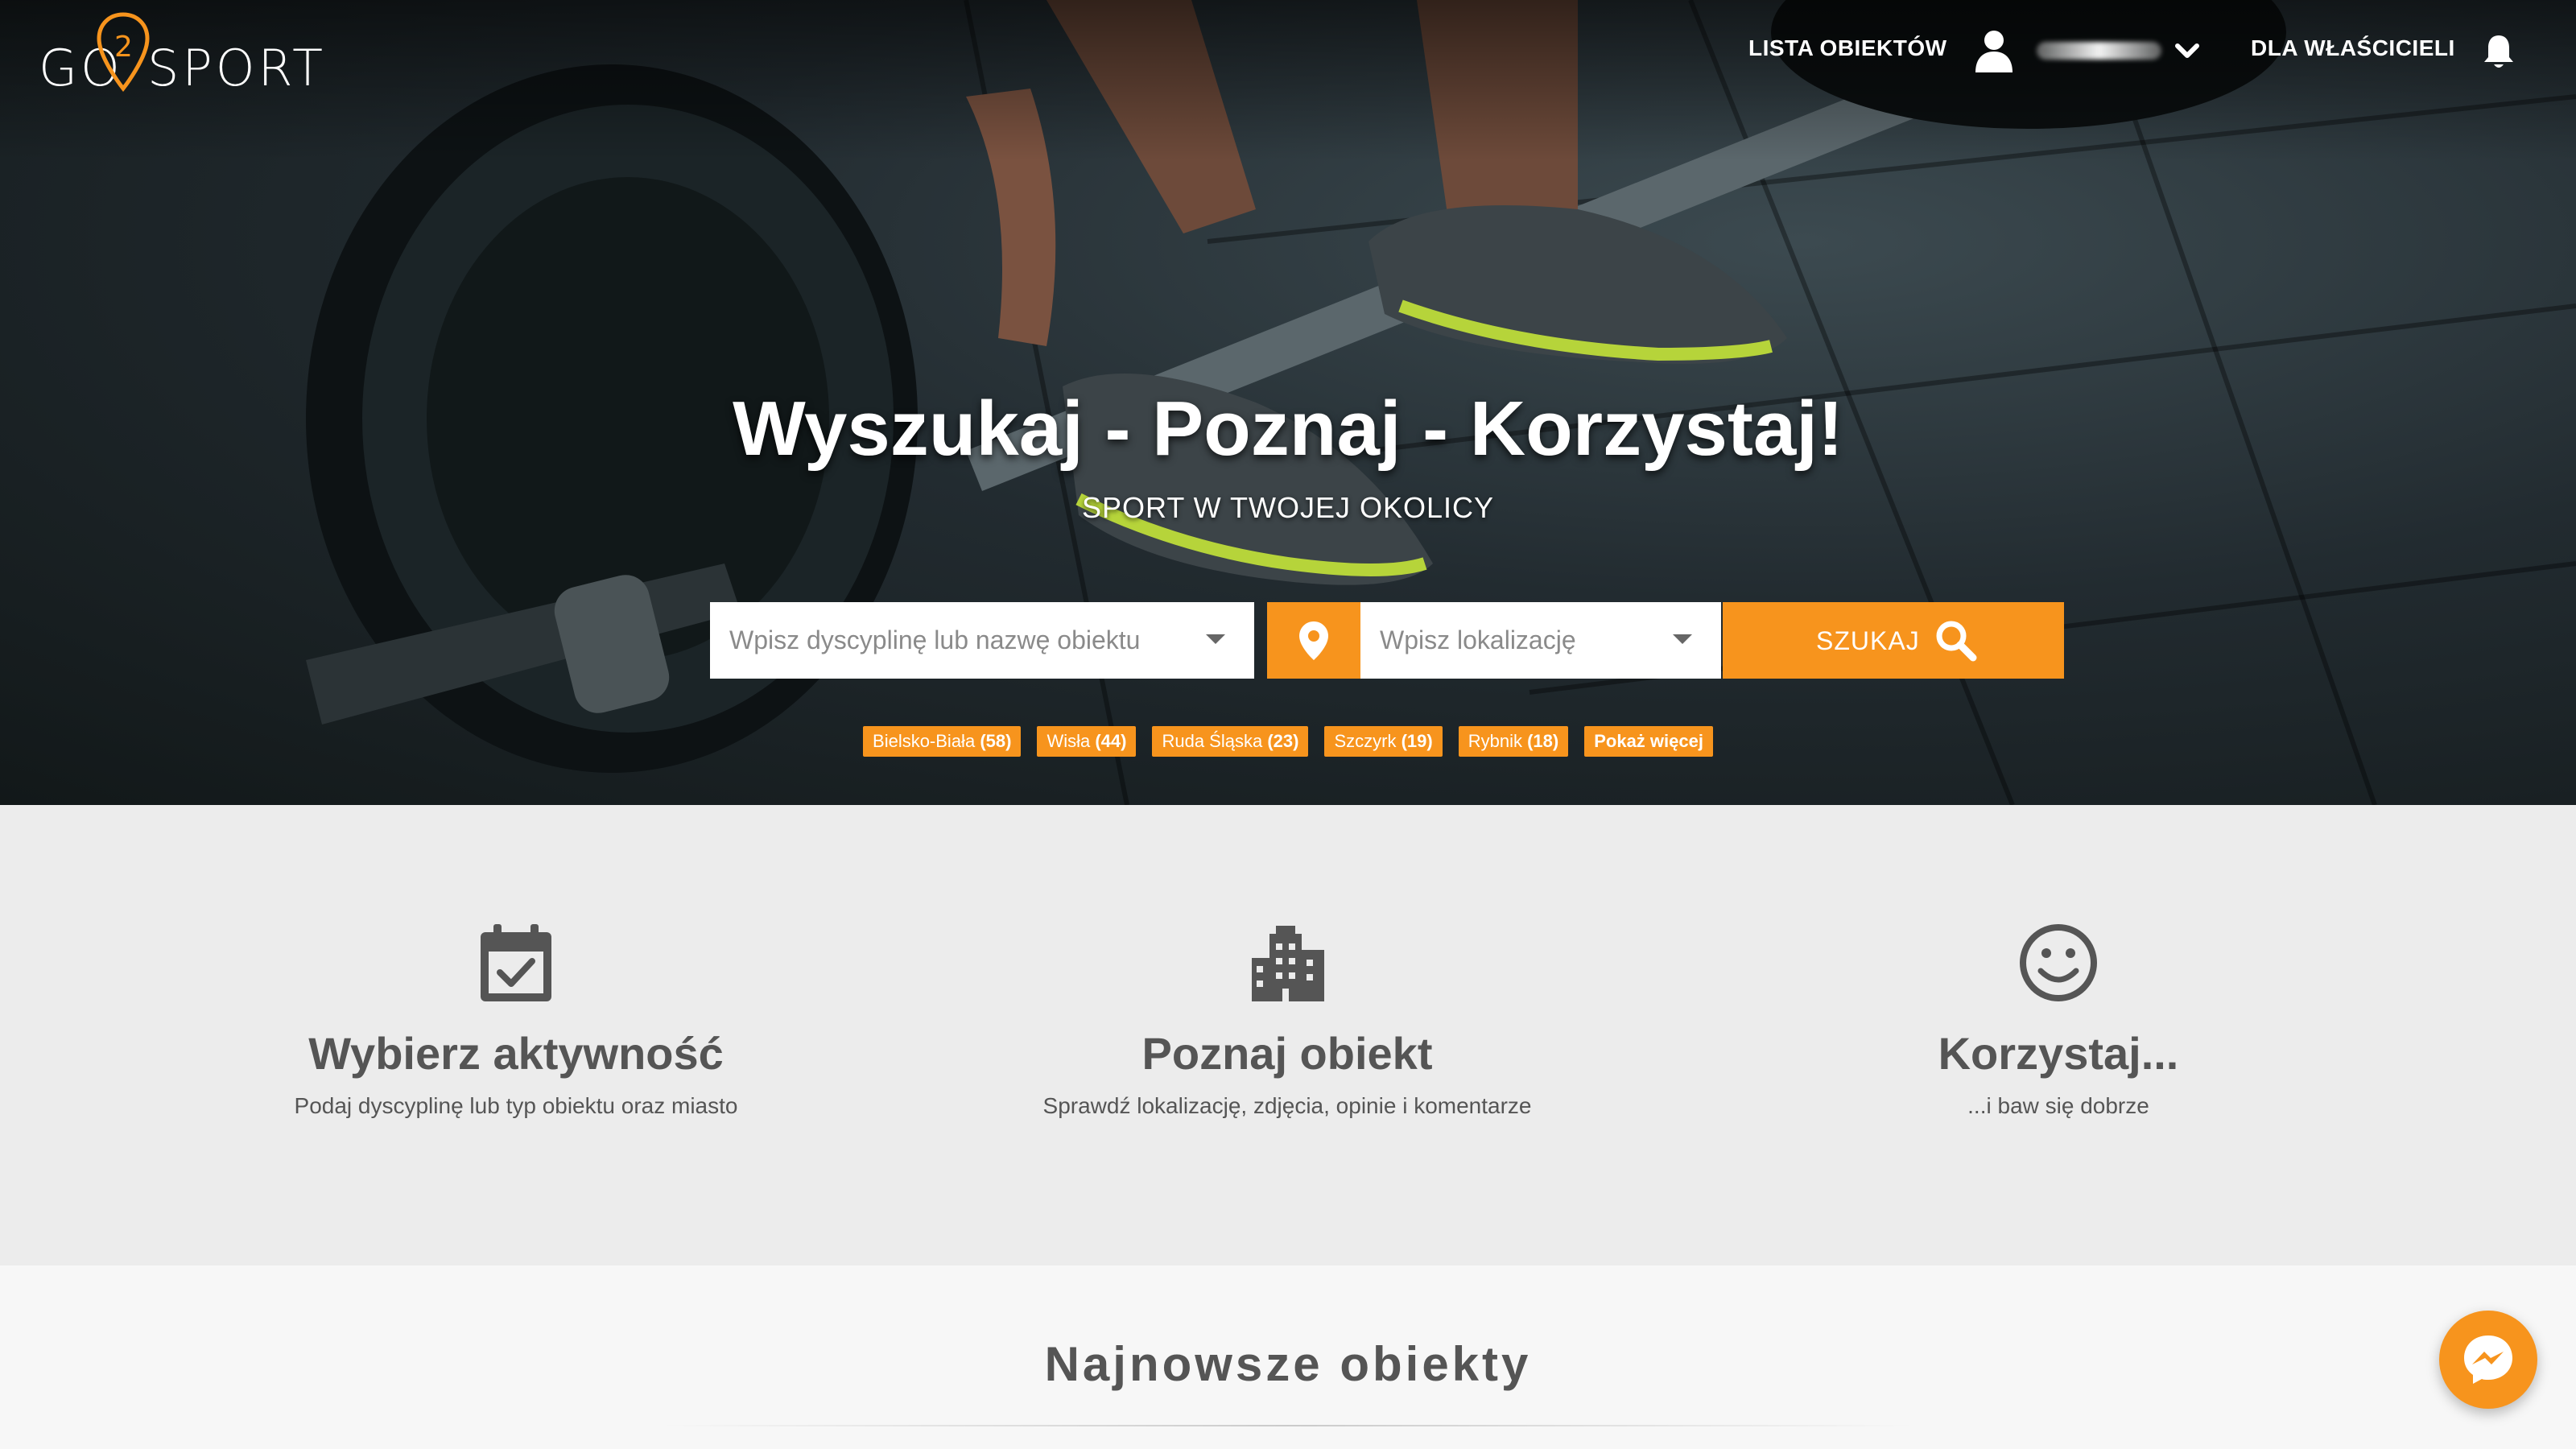 The image size is (2576, 1449). What do you see at coordinates (1215, 639) in the screenshot?
I see `discipline-dropdown-caret-icon` at bounding box center [1215, 639].